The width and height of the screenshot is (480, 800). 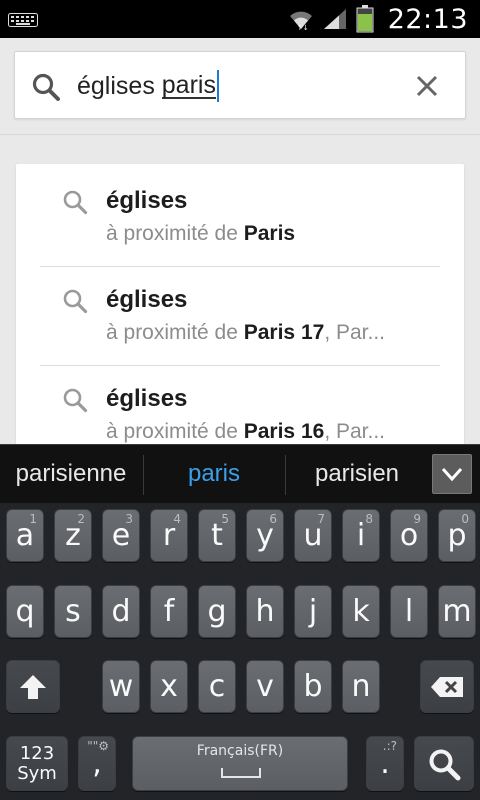 What do you see at coordinates (225, 519) in the screenshot?
I see `key-hint: 5` at bounding box center [225, 519].